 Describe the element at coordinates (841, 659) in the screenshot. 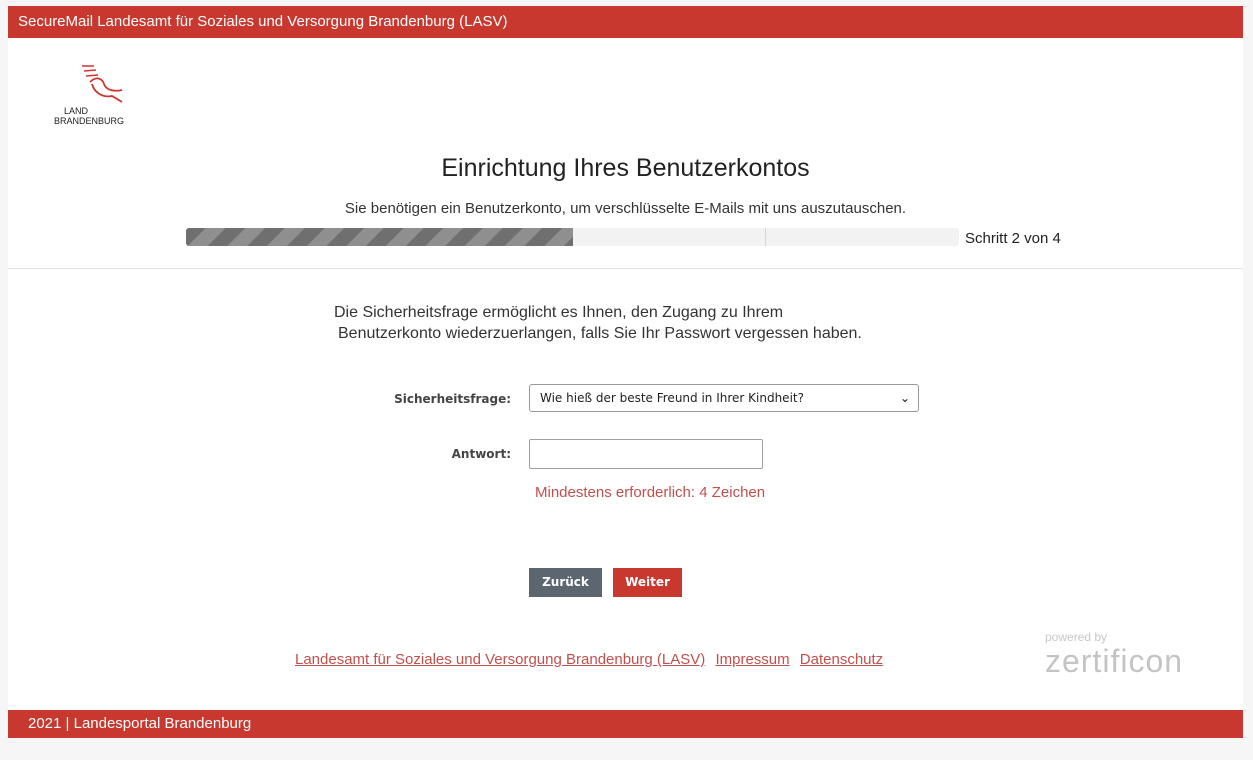

I see `footer-link-datenschutz: Datenschutz` at that location.